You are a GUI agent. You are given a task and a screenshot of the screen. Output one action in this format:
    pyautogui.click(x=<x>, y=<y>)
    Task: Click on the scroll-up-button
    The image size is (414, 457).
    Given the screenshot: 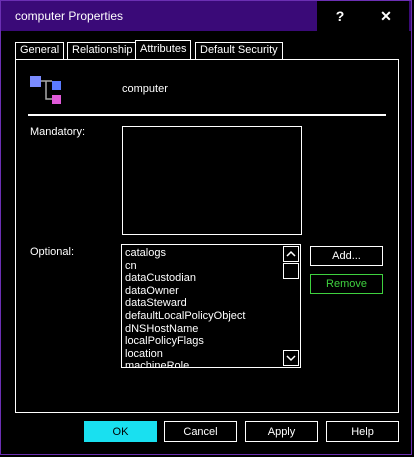 What is the action you would take?
    pyautogui.click(x=291, y=254)
    